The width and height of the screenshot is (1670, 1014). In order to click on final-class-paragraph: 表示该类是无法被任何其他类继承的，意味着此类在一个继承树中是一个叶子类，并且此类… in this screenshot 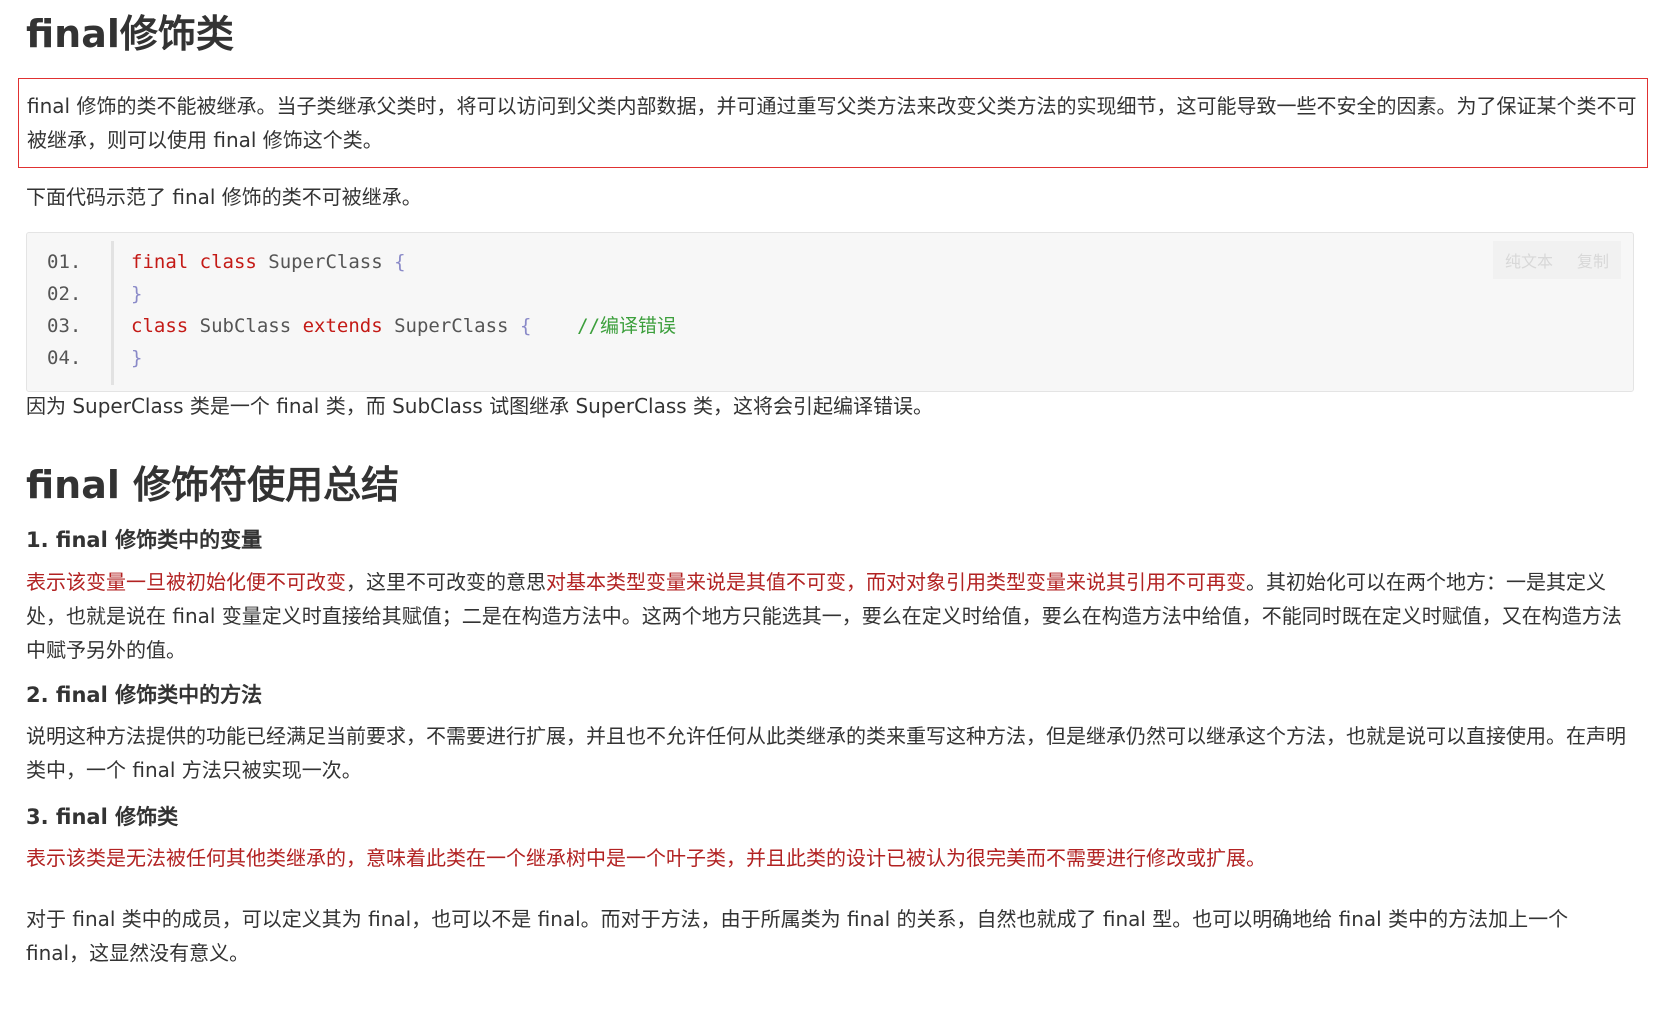, I will do `click(646, 858)`.